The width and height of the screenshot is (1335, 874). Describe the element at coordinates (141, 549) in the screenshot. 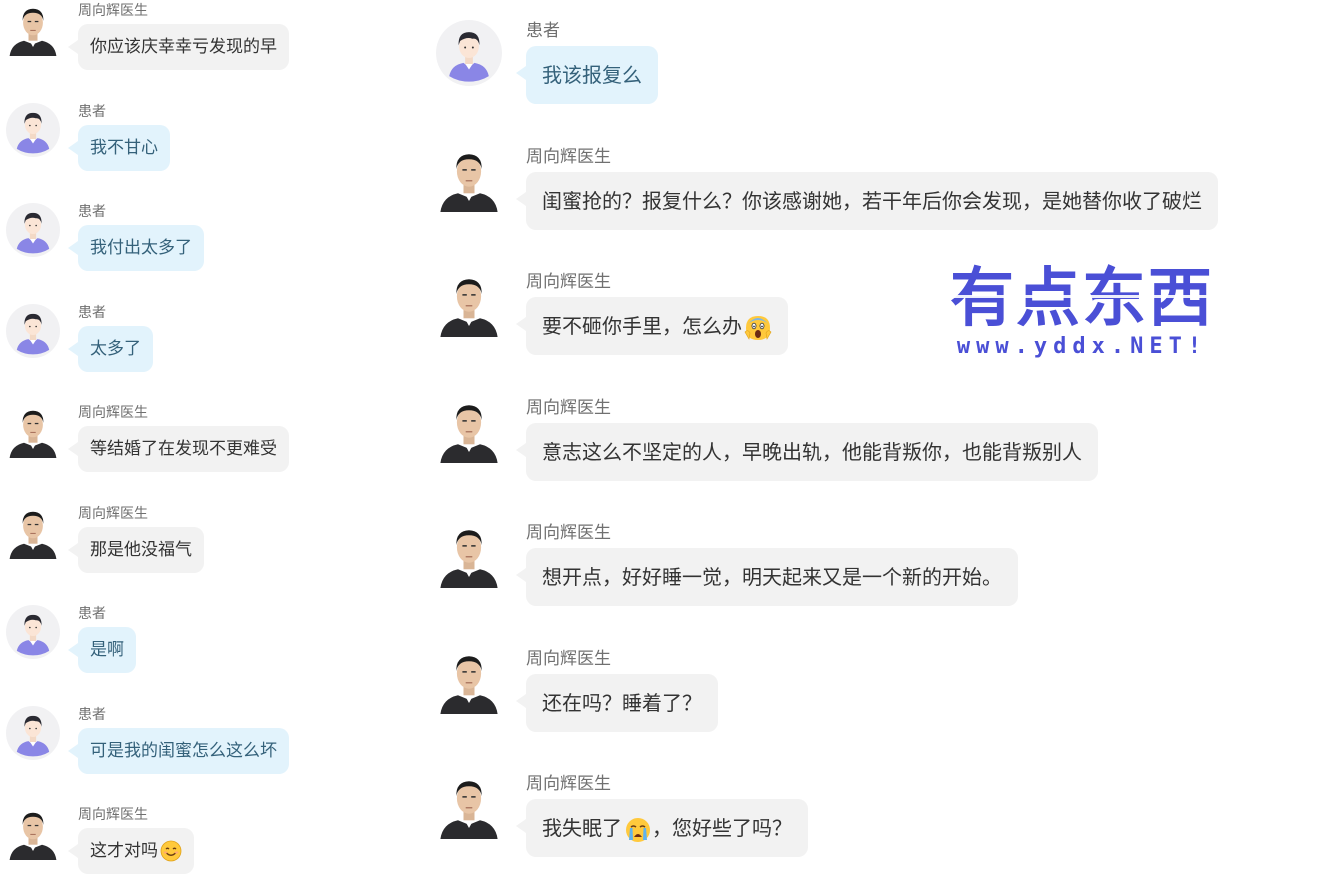

I see `message-text: 那是他没福气` at that location.